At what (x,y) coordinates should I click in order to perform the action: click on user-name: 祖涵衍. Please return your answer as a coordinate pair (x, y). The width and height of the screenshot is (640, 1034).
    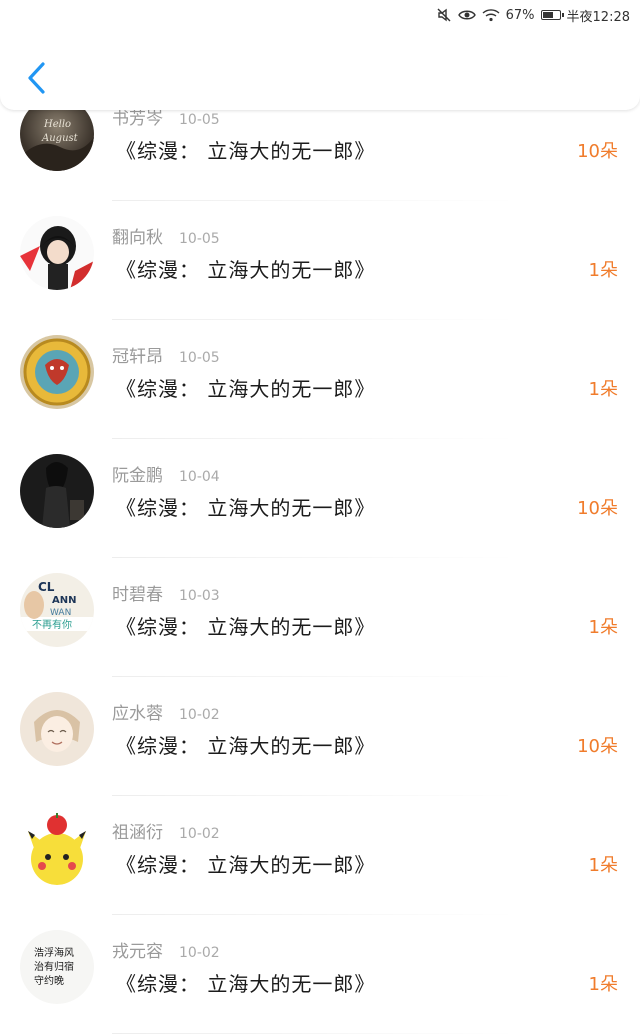
    Looking at the image, I should click on (137, 833).